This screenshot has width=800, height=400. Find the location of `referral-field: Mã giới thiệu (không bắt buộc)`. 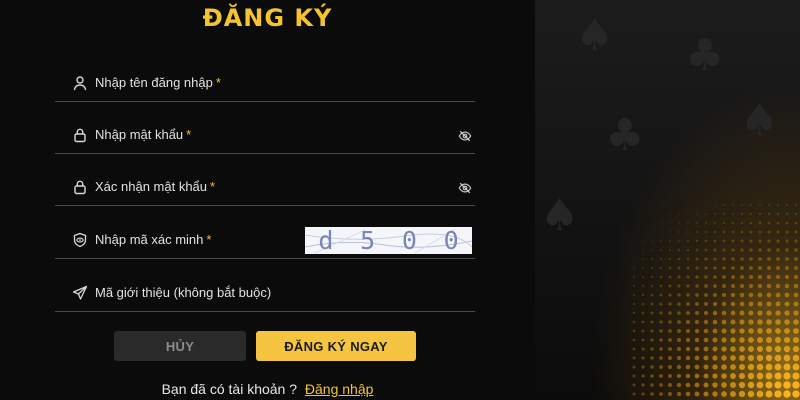

referral-field: Mã giới thiệu (không bắt buộc) is located at coordinates (265, 289).